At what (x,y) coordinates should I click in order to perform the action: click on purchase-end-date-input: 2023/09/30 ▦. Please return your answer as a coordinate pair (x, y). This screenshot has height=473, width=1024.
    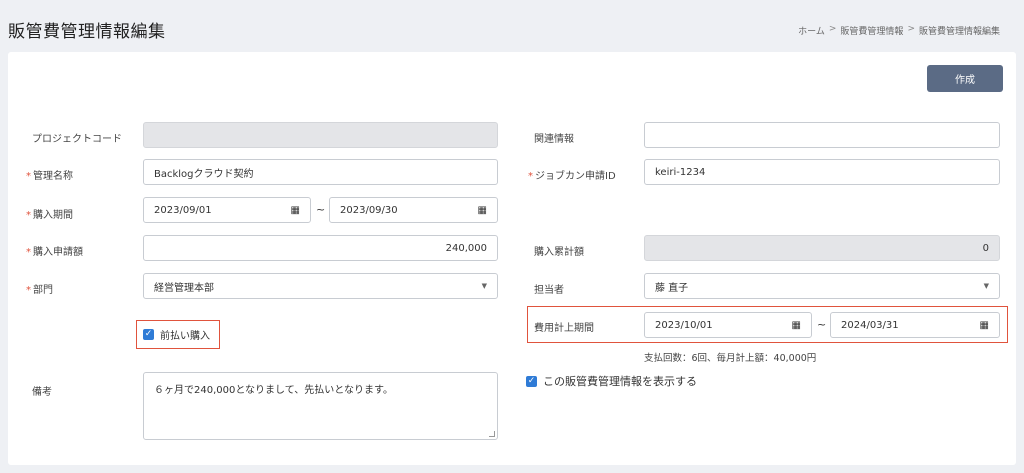
    Looking at the image, I should click on (413, 210).